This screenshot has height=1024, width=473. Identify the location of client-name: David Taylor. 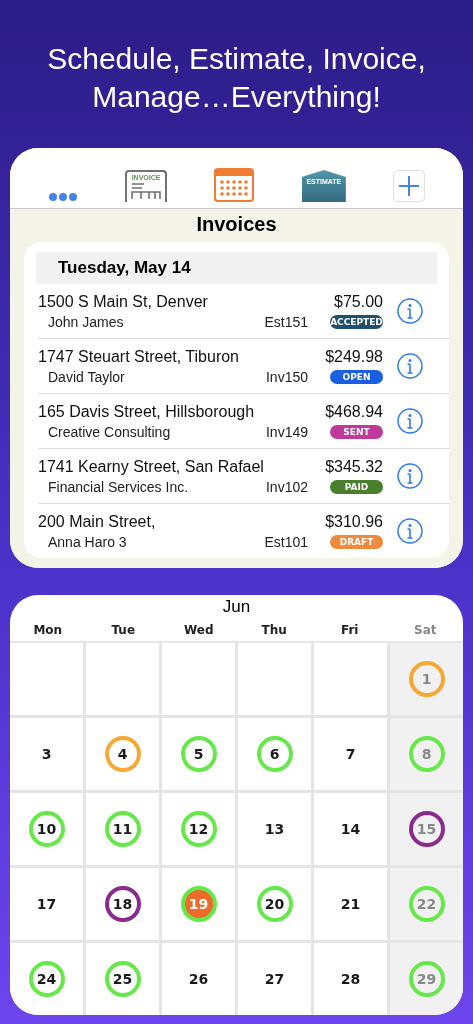
(86, 376).